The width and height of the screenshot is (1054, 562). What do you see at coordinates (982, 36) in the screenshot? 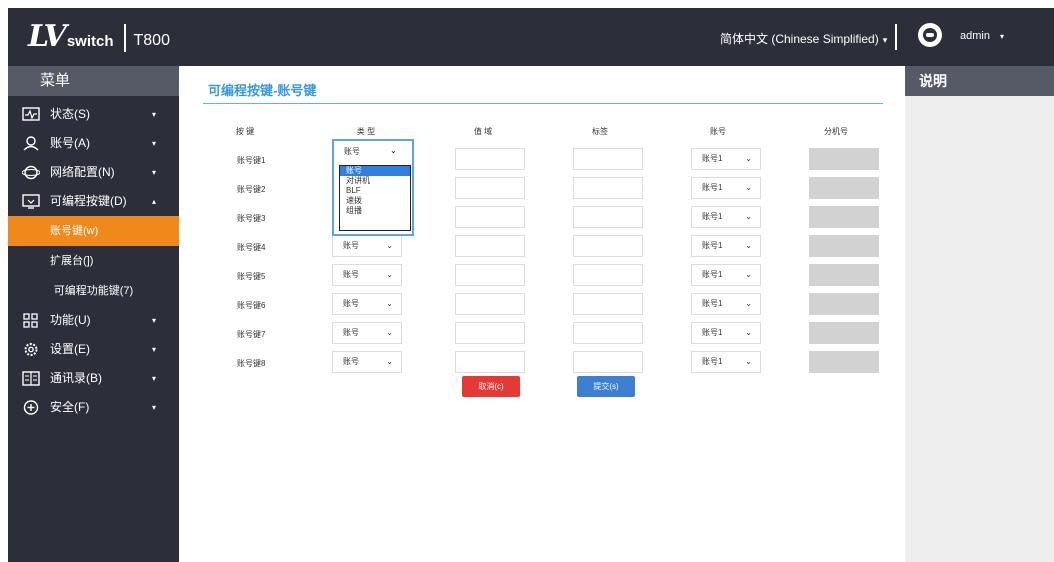
I see `user-menu: admin ▾` at bounding box center [982, 36].